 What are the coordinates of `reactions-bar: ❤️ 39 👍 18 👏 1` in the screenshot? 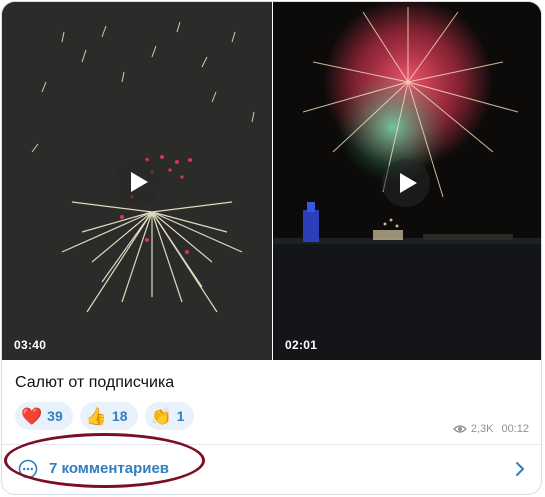 It's located at (105, 416).